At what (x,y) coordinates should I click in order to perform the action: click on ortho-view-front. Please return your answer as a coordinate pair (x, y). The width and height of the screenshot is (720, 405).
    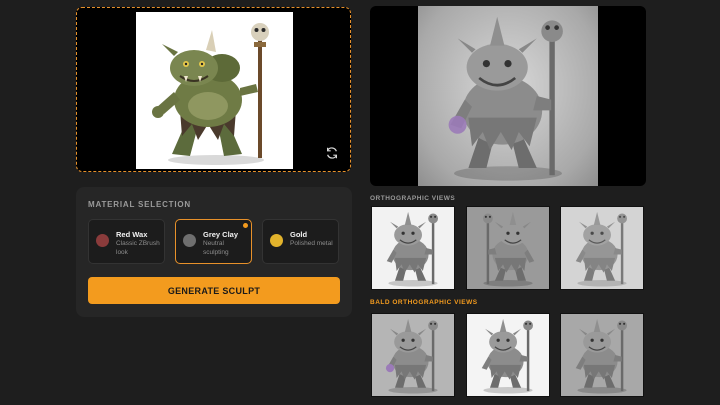
    Looking at the image, I should click on (413, 248).